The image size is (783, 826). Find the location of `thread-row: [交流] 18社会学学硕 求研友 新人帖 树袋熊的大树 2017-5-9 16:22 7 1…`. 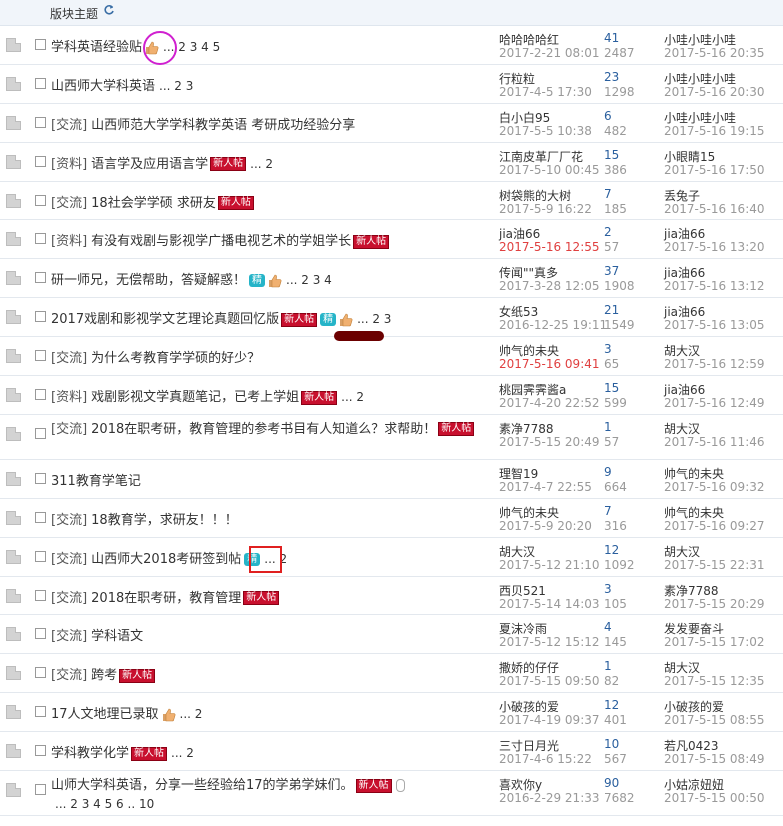

thread-row: [交流] 18社会学学硕 求研友 新人帖 树袋熊的大树 2017-5-9 16:22 7 1… is located at coordinates (391, 201).